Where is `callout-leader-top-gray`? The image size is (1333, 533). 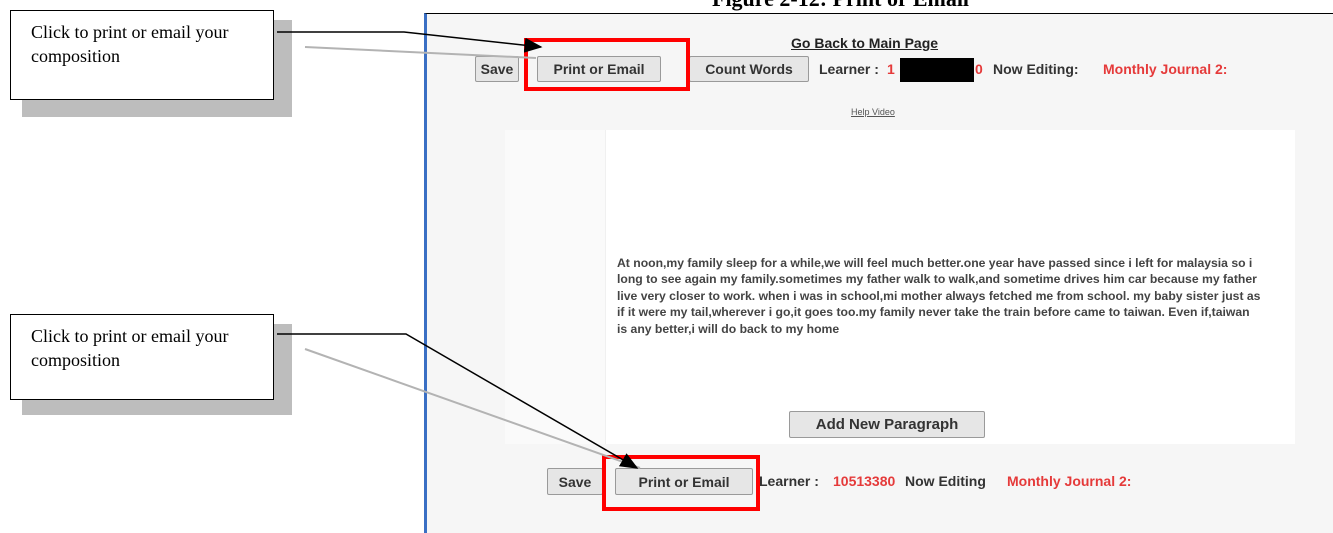
callout-leader-top-gray is located at coordinates (420, 52).